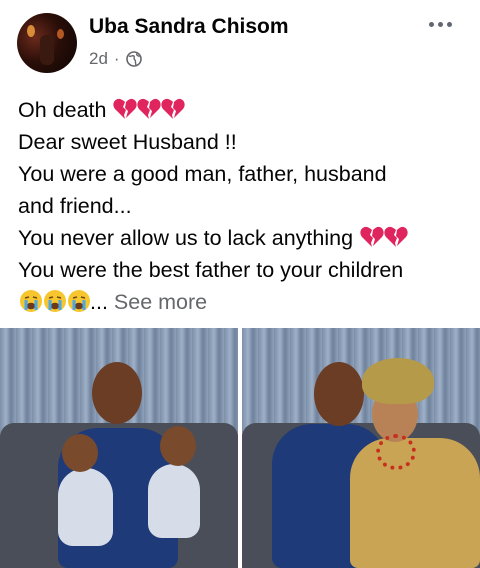 Image resolution: width=480 pixels, height=568 pixels. Describe the element at coordinates (62, 110) in the screenshot. I see `post-line-text: Oh death` at that location.